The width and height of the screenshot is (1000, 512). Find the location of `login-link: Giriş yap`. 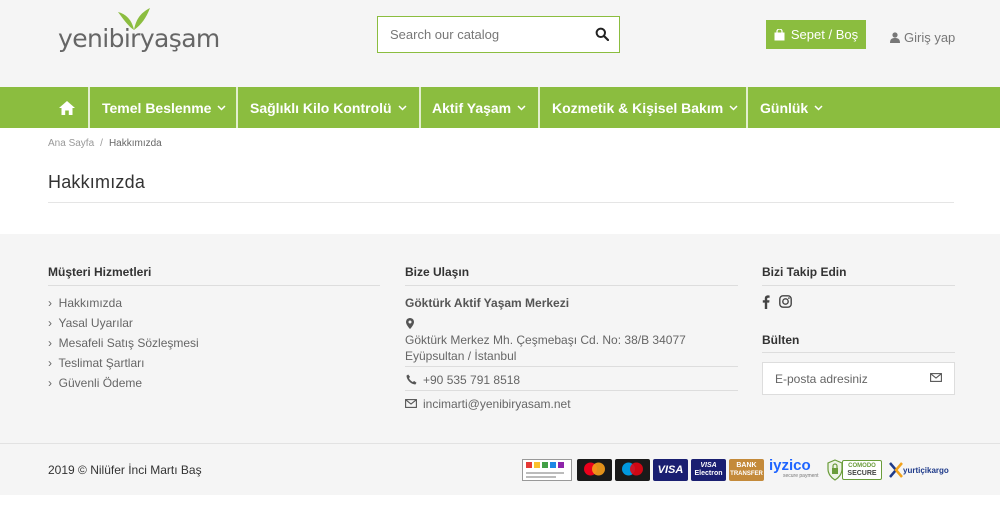

login-link: Giriş yap is located at coordinates (922, 37).